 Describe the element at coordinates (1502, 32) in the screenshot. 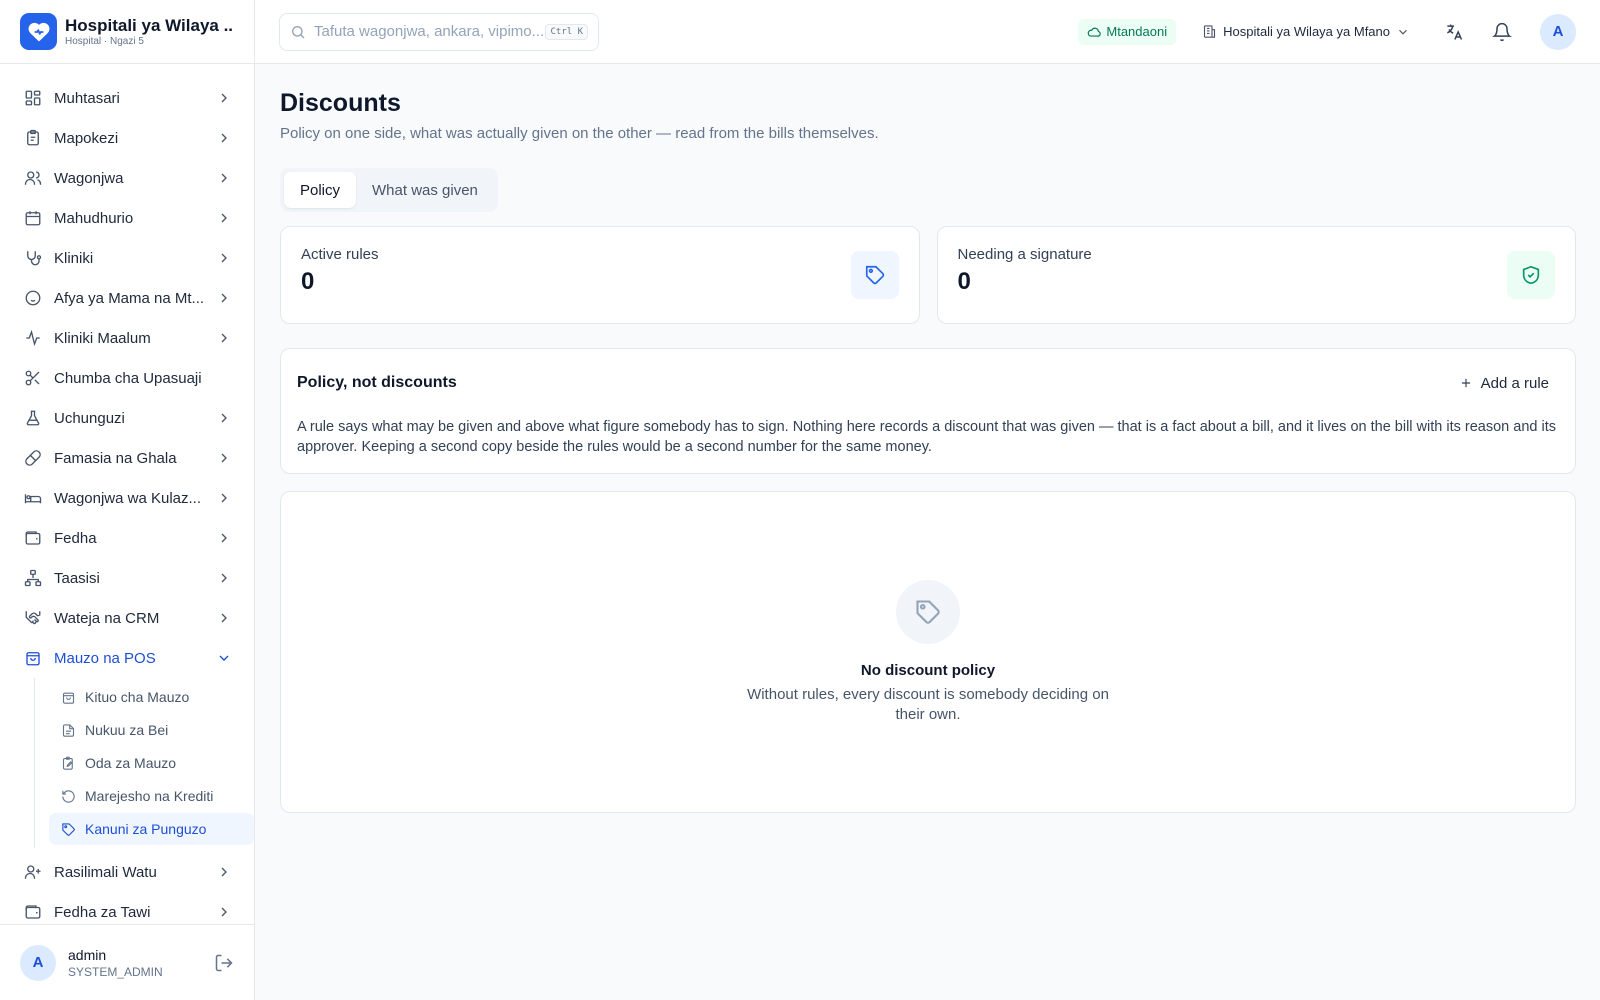

I see `notifications-button` at that location.